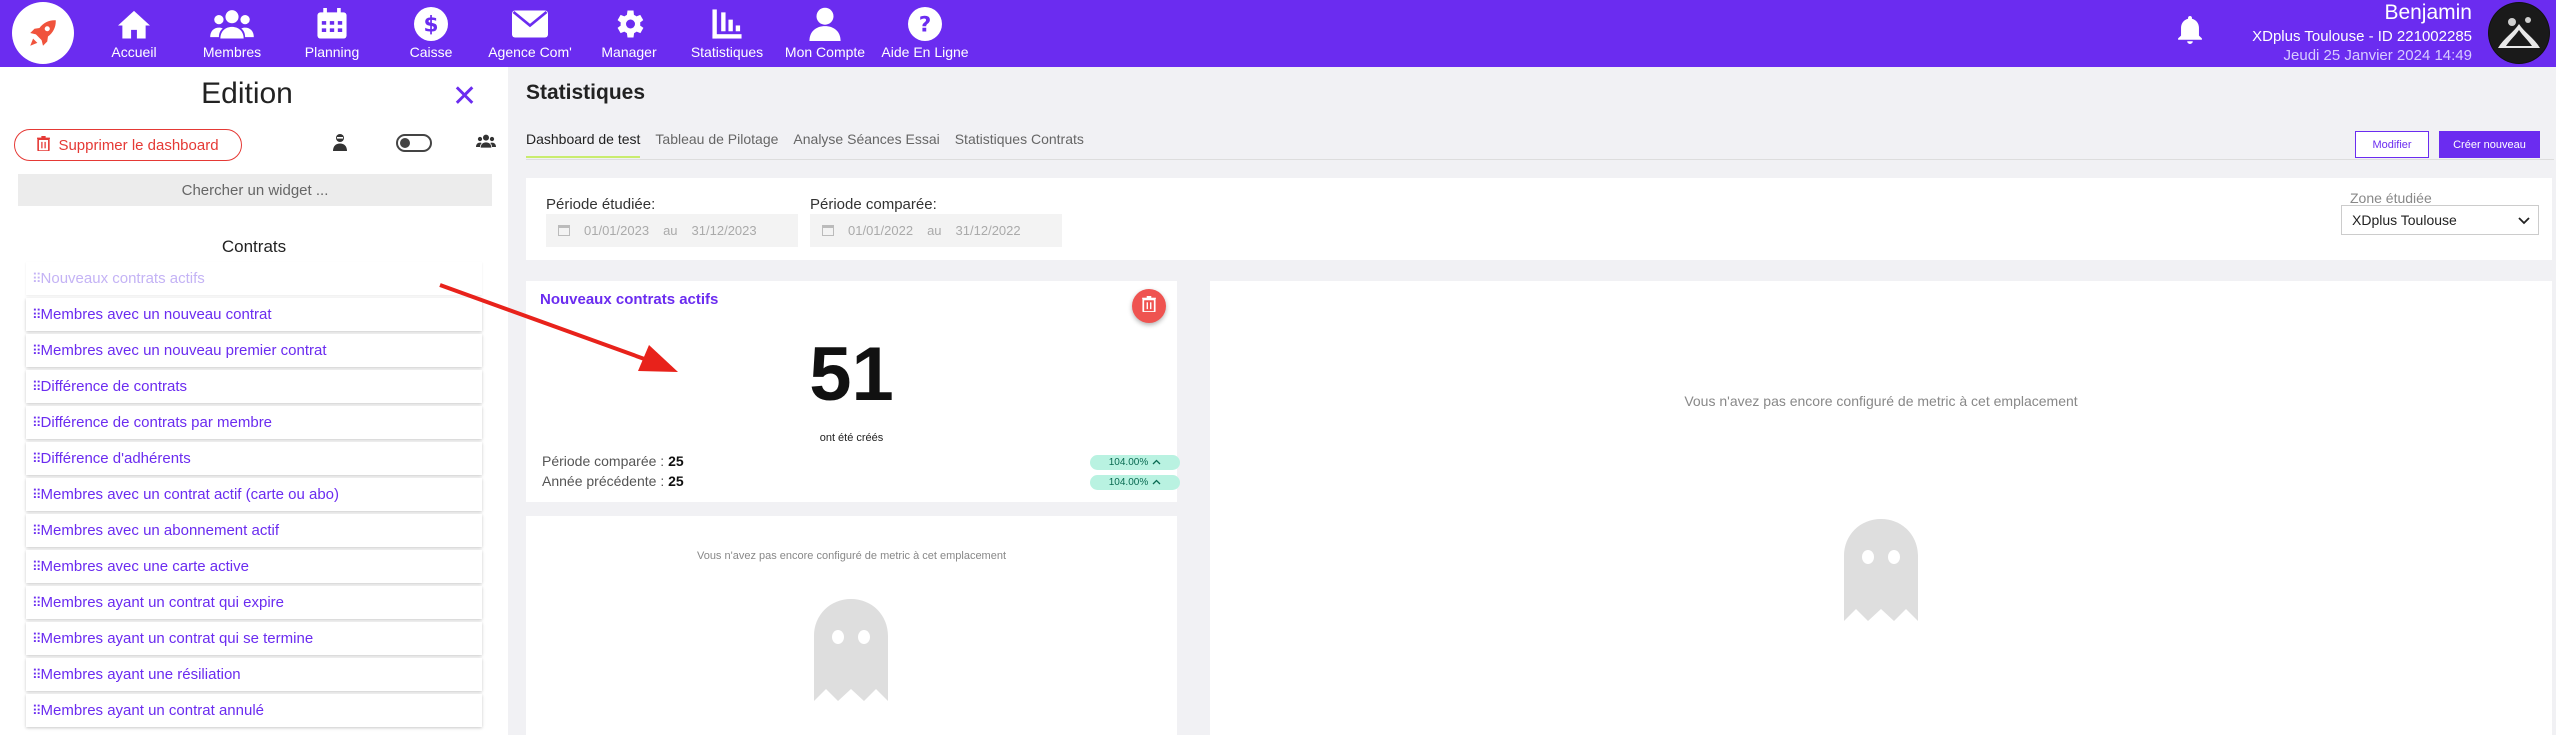 The image size is (2556, 735). I want to click on widget-title: Nouveaux contrats actifs, so click(629, 299).